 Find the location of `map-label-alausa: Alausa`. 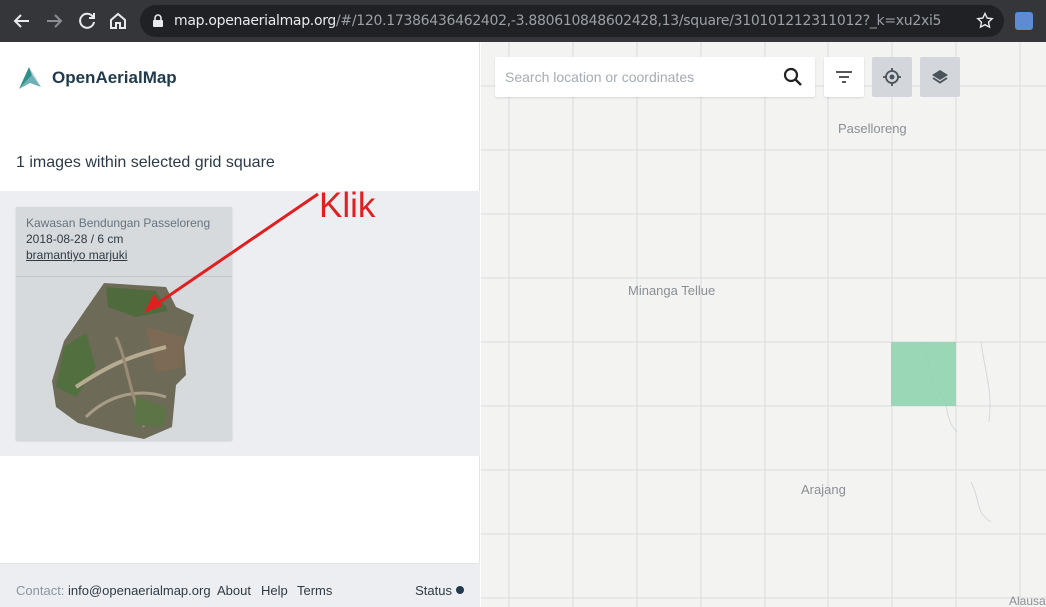

map-label-alausa: Alausa is located at coordinates (1027, 600).